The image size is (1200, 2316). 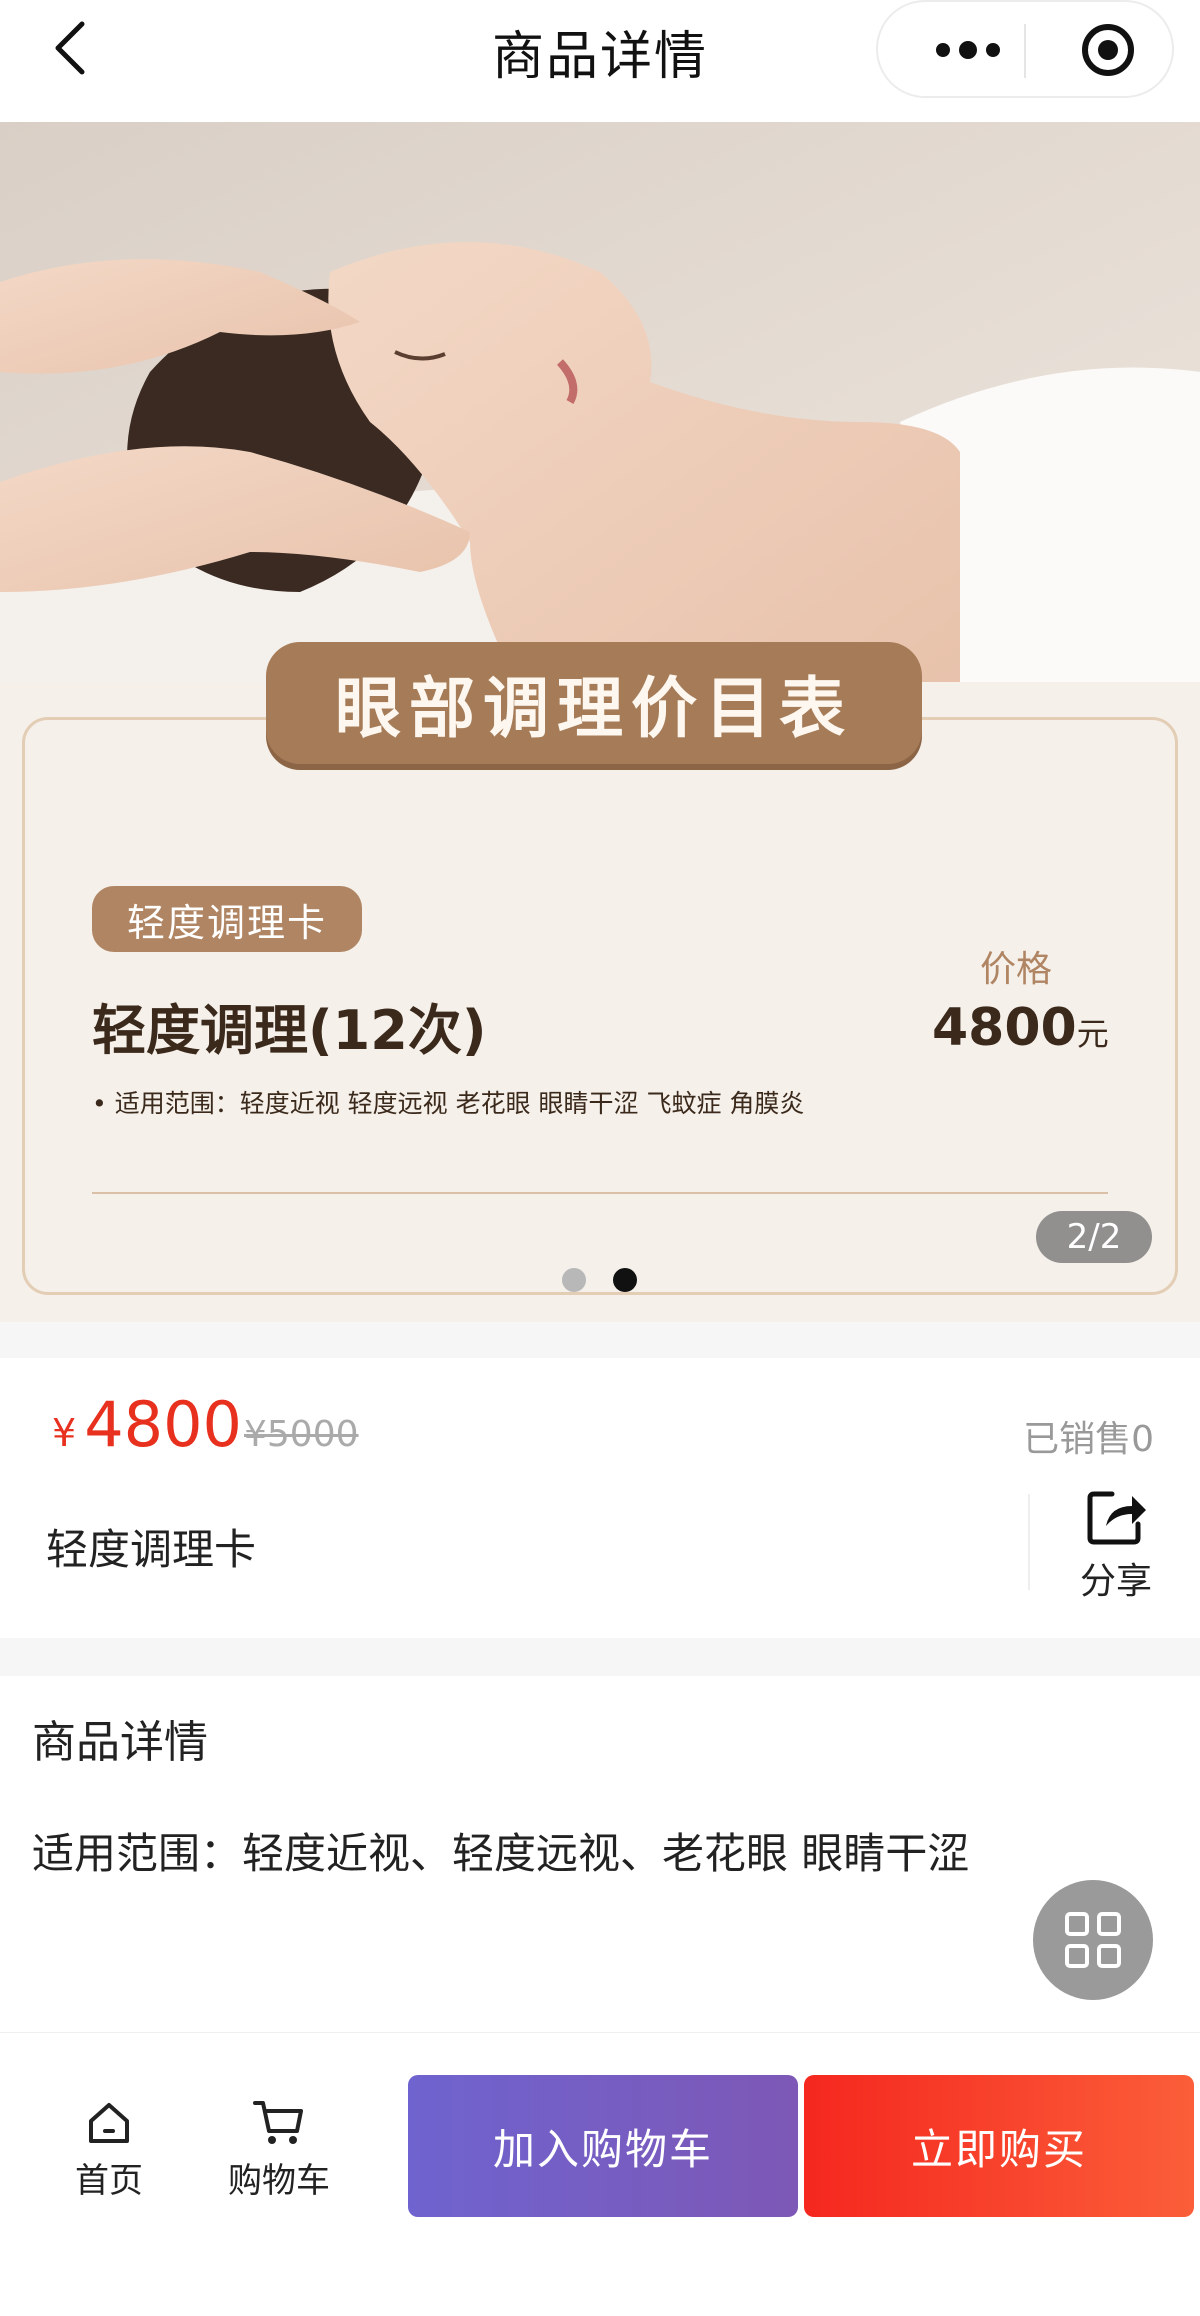 I want to click on slide-counter: 2/2, so click(x=1094, y=1237).